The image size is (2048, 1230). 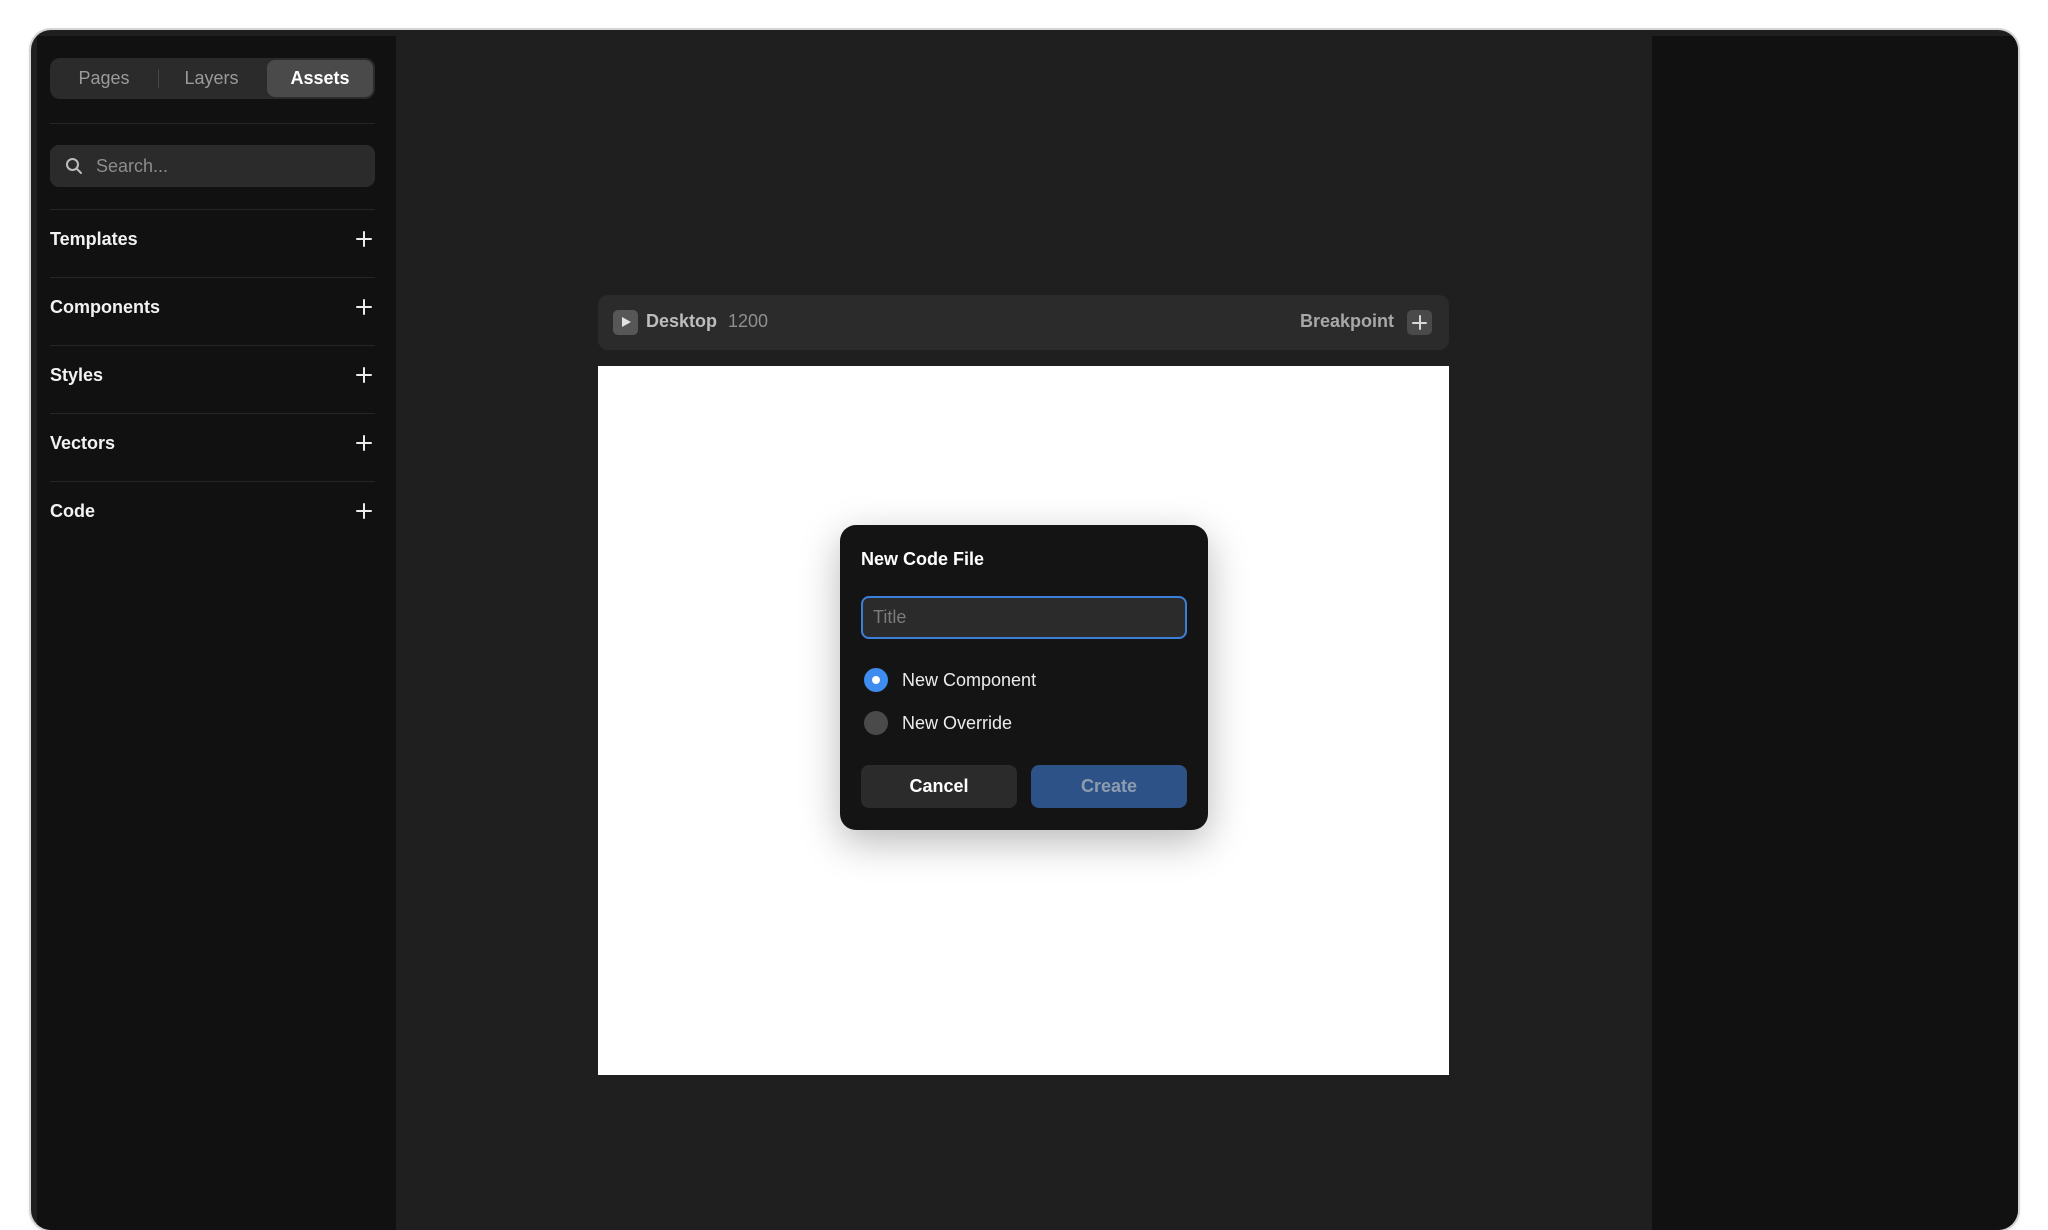 I want to click on add-template-plus-icon, so click(x=364, y=239).